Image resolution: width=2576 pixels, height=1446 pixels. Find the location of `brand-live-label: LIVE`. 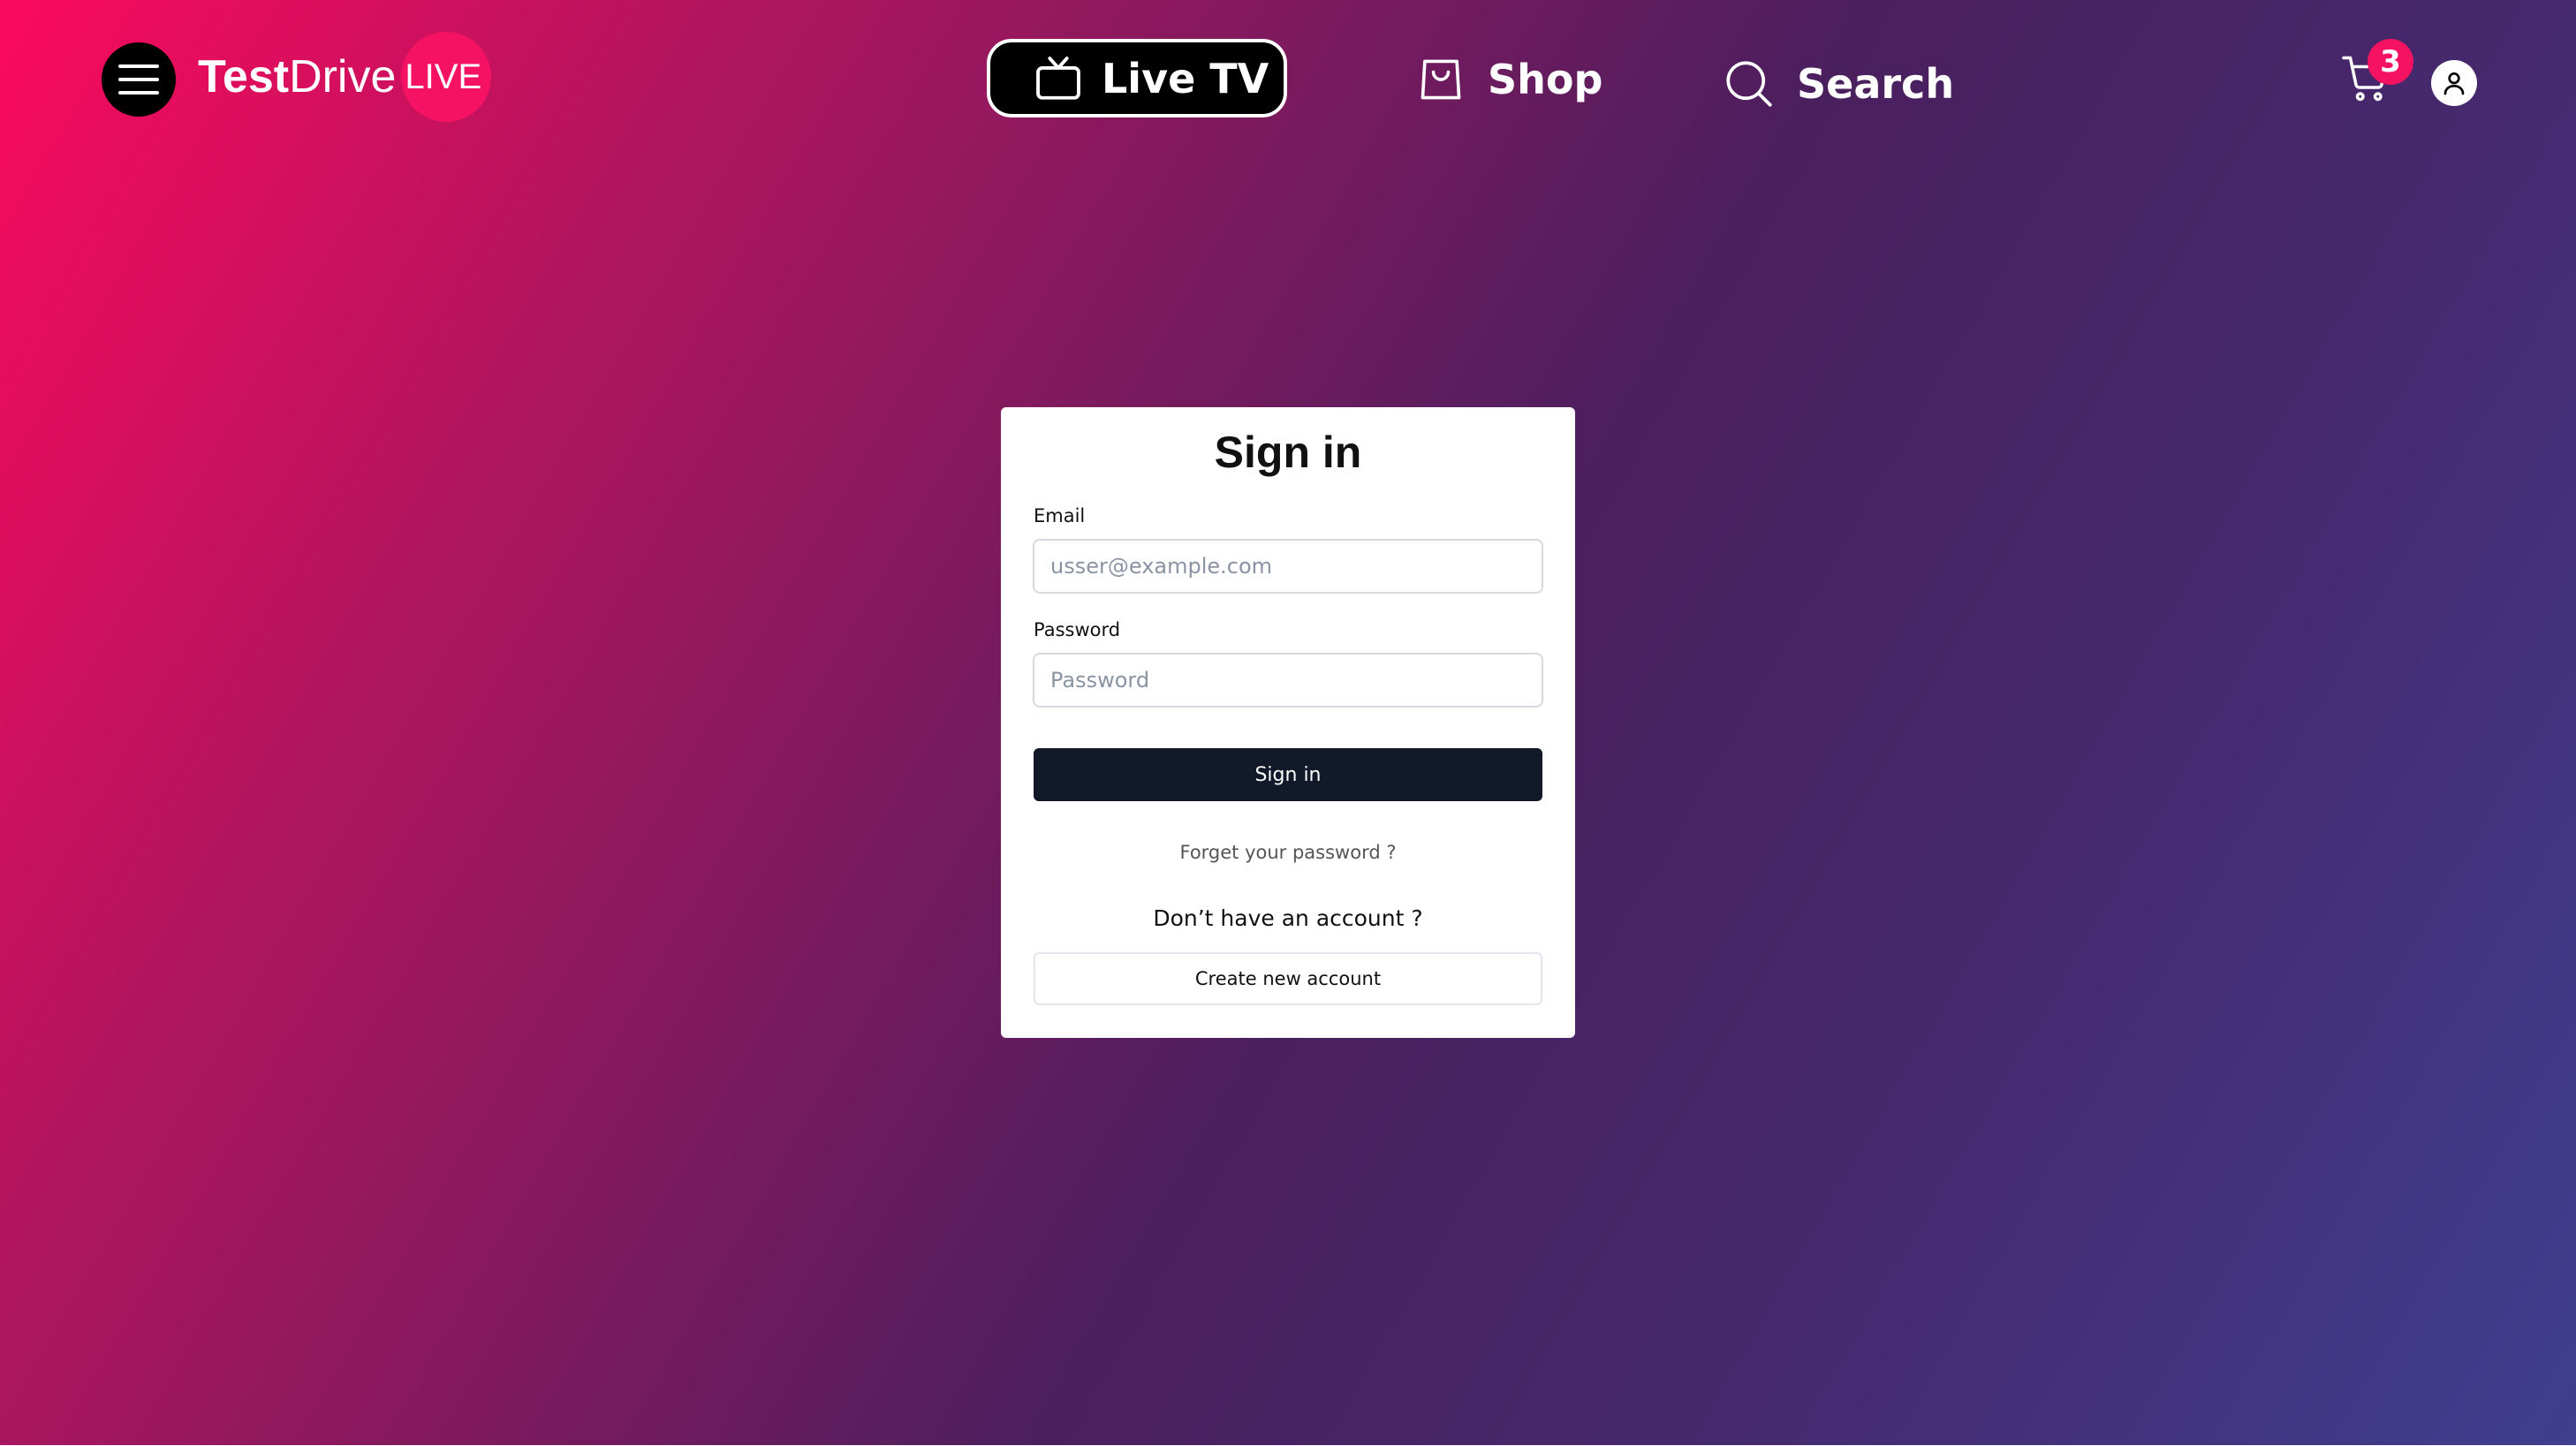

brand-live-label: LIVE is located at coordinates (444, 76).